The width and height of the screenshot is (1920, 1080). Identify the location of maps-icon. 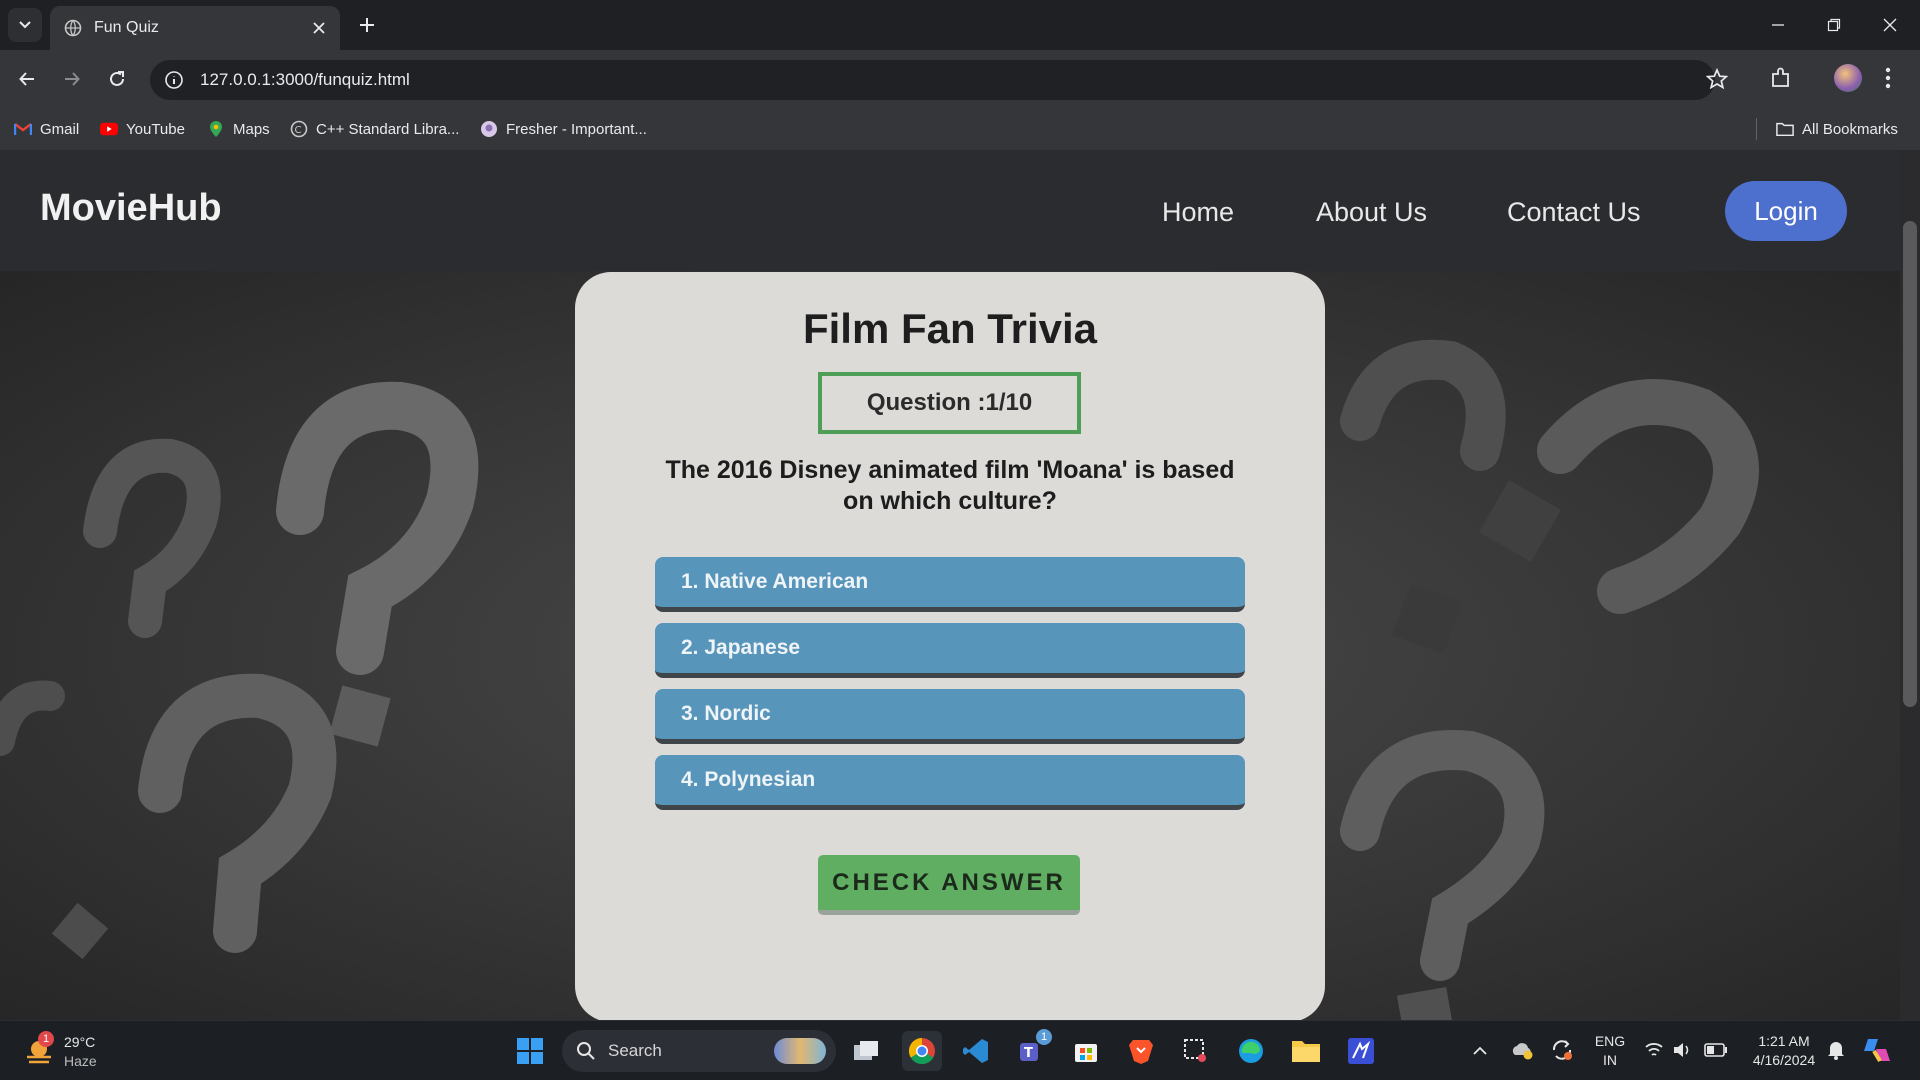
(216, 129).